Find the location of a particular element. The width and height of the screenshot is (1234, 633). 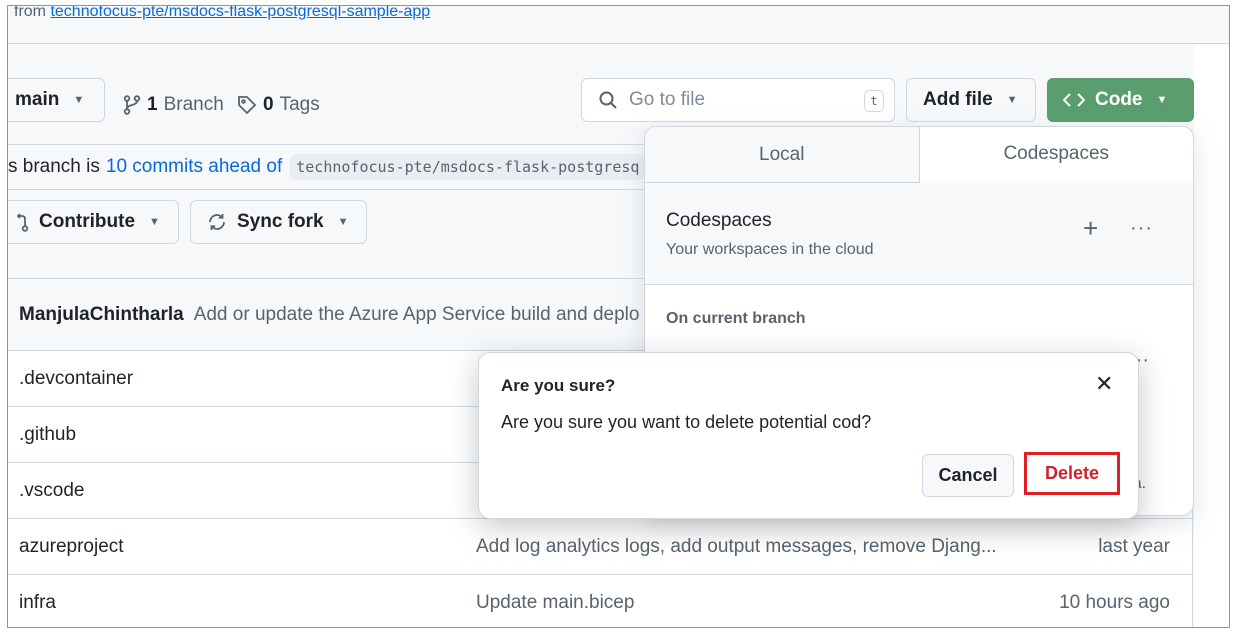

sync-fork-button: Sync fork ▼ is located at coordinates (278, 222).